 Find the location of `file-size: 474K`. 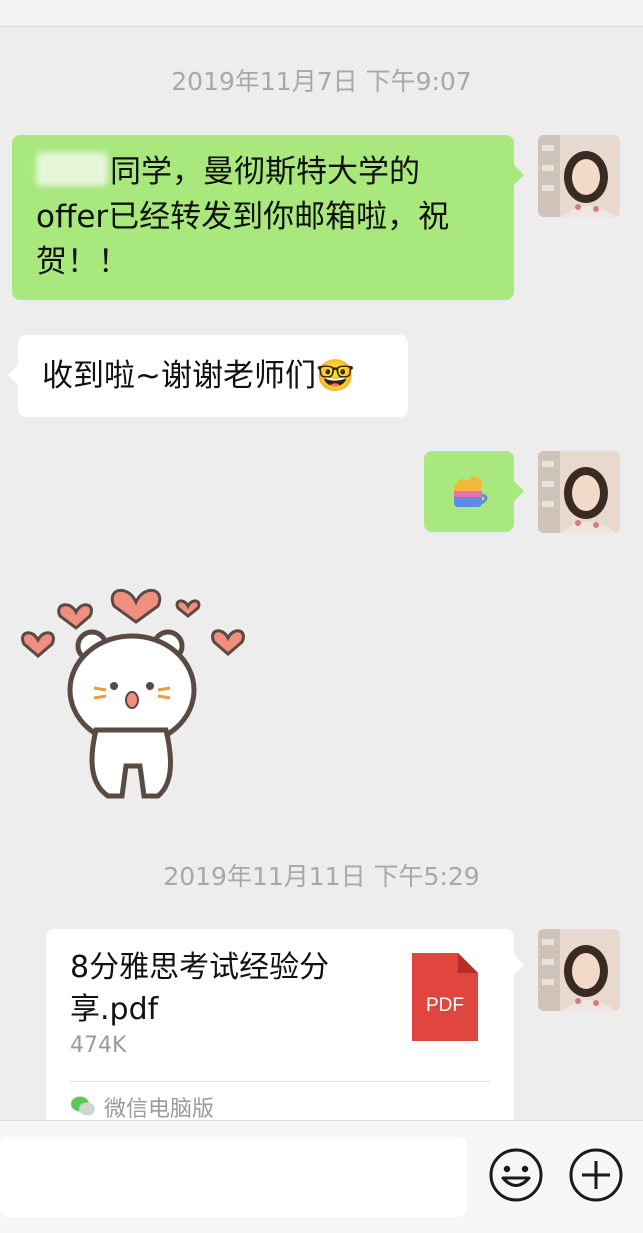

file-size: 474K is located at coordinates (98, 1045).